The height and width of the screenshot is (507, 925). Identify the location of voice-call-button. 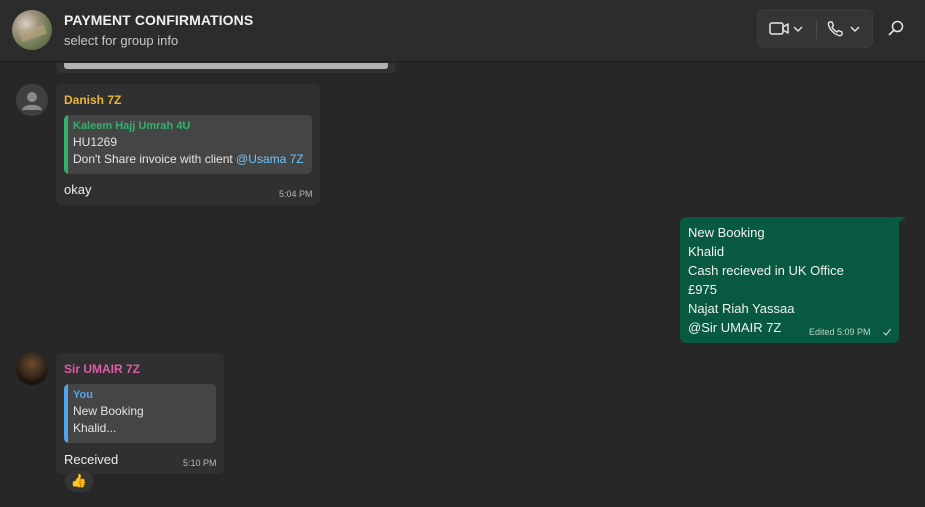
(846, 29).